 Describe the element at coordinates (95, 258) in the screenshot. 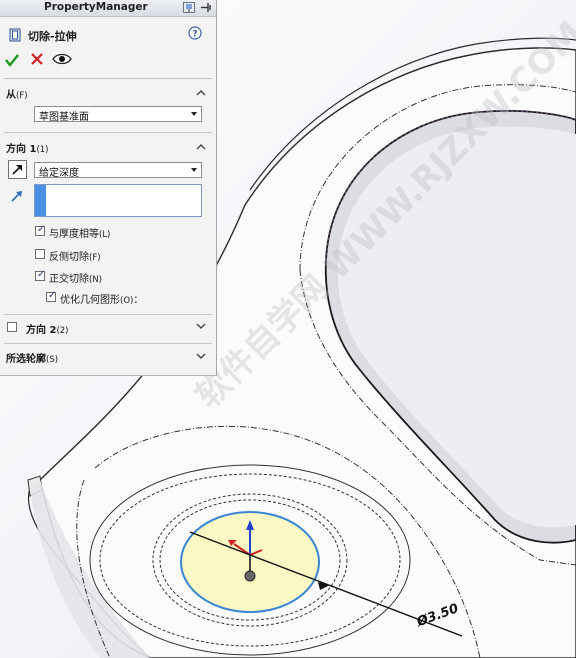

I see `option-hotkey: (F)` at that location.